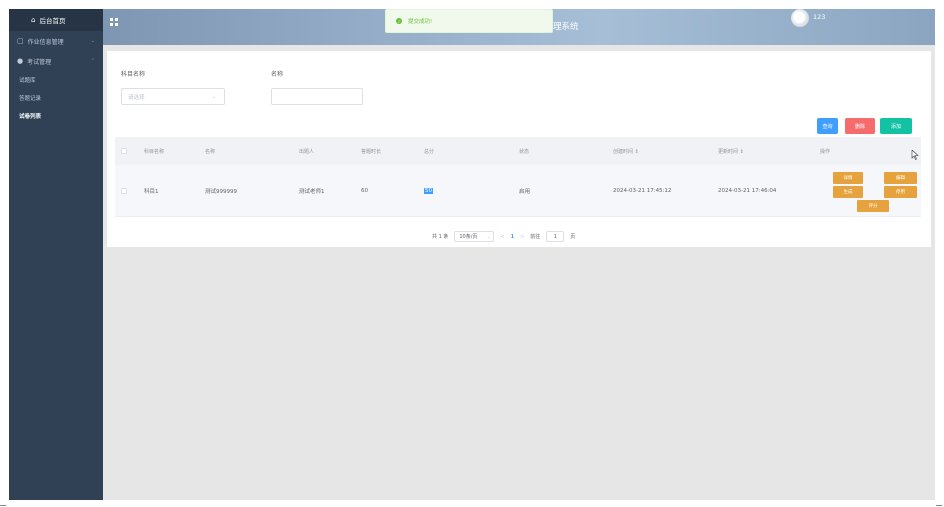 The height and width of the screenshot is (507, 944). I want to click on page-size-select: 10条/页 ⌄, so click(474, 236).